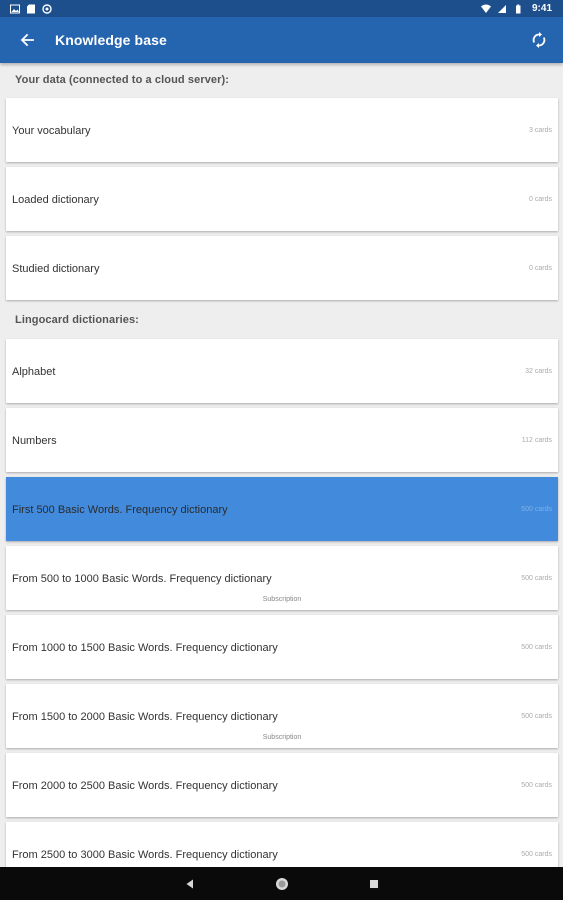 The width and height of the screenshot is (563, 900). Describe the element at coordinates (501, 8) in the screenshot. I see `signal-icon` at that location.